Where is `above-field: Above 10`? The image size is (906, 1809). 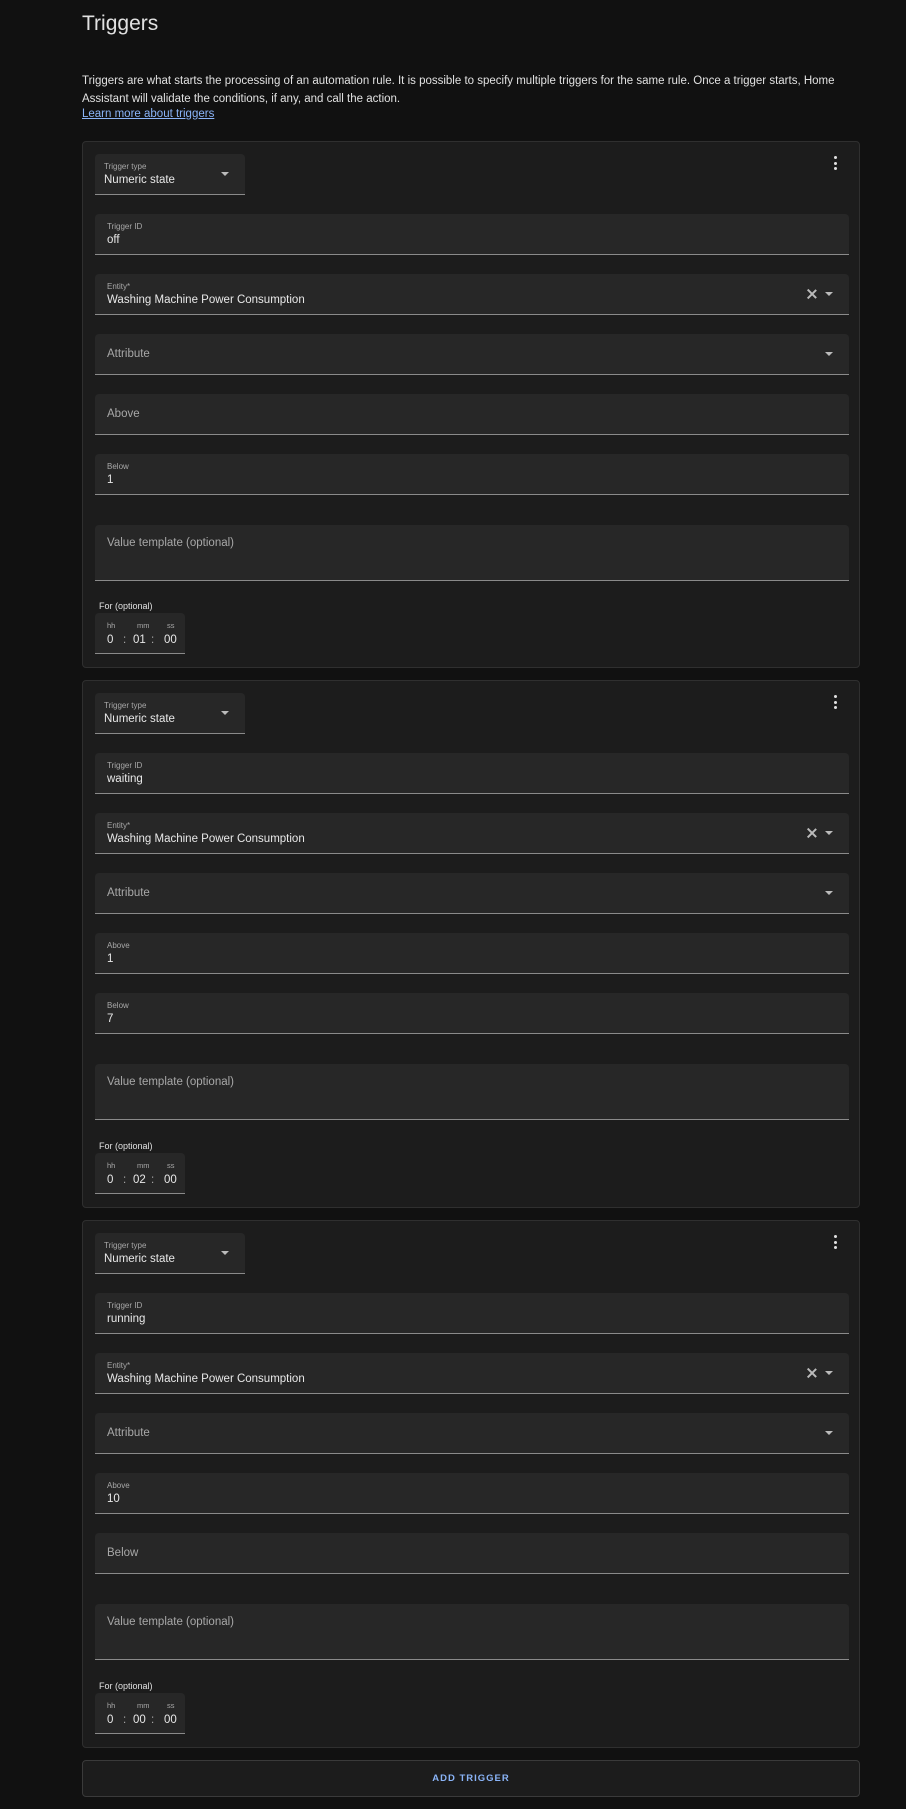
above-field: Above 10 is located at coordinates (472, 1493).